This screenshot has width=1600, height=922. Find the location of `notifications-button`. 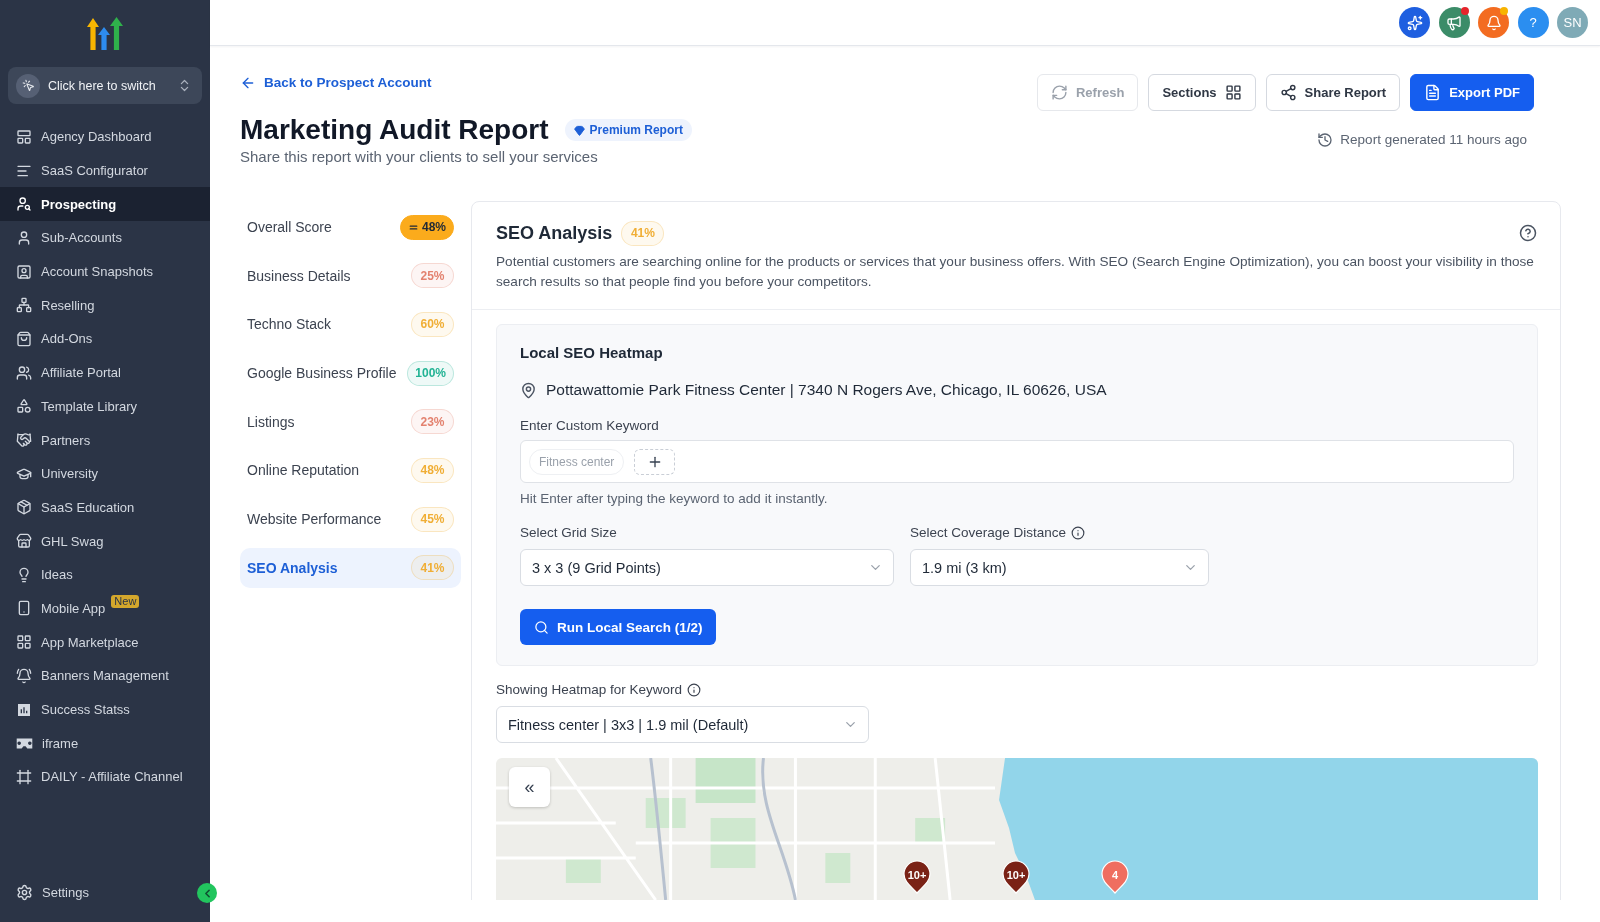

notifications-button is located at coordinates (1493, 22).